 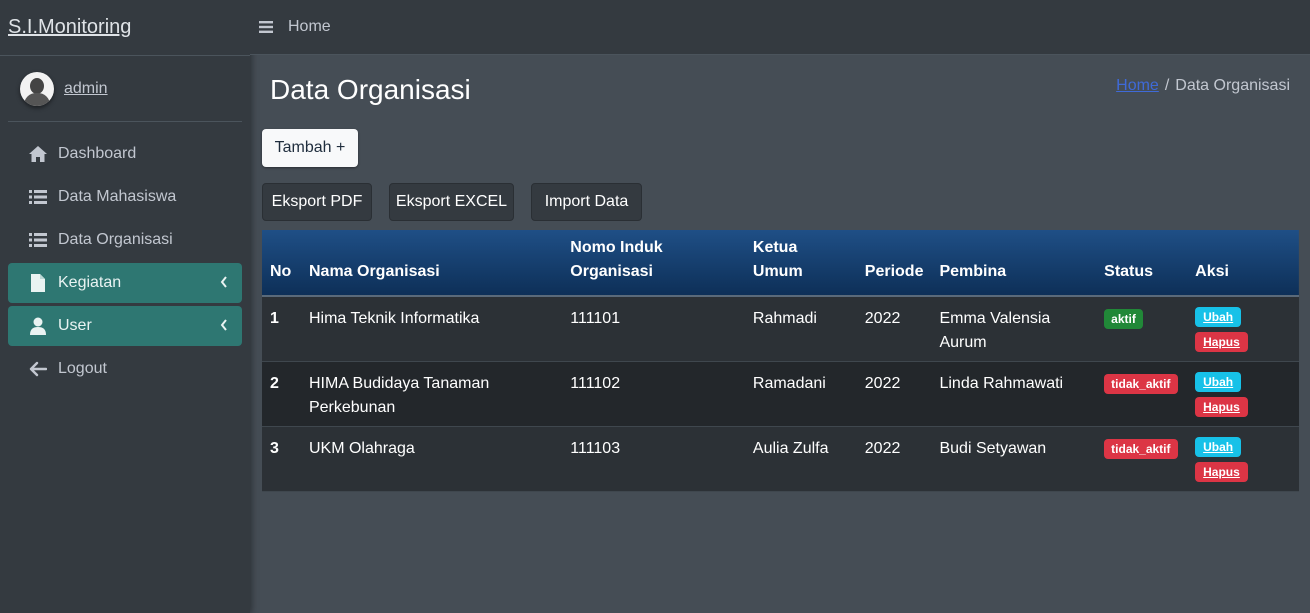 I want to click on sidebar-item-data-organisasi: Data Organisasi, so click(x=125, y=240).